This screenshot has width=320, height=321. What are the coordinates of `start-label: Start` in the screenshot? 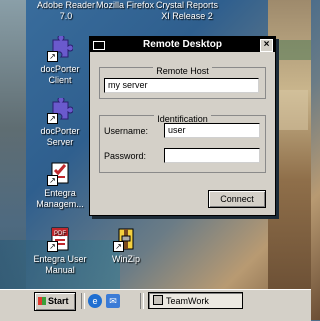 It's located at (58, 301).